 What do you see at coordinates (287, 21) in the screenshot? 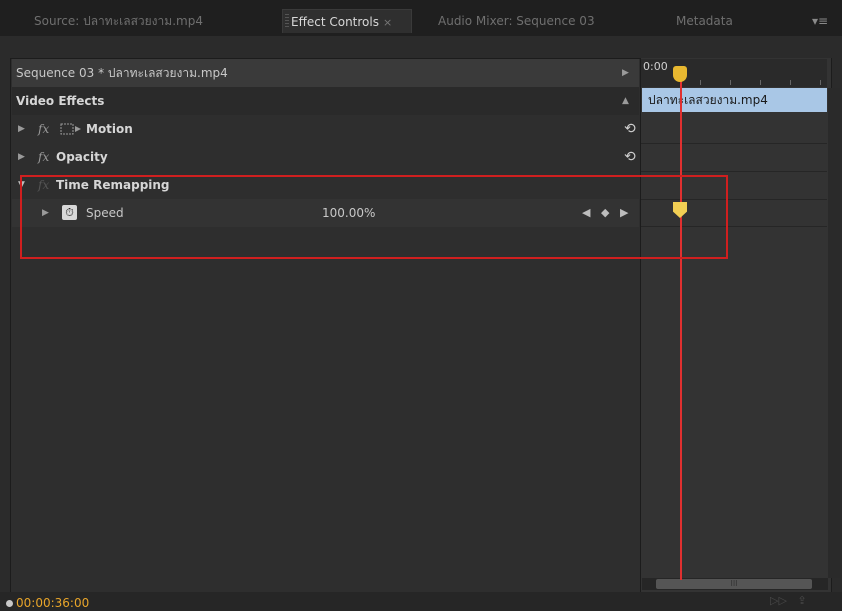
I see `tab-grip-icon` at bounding box center [287, 21].